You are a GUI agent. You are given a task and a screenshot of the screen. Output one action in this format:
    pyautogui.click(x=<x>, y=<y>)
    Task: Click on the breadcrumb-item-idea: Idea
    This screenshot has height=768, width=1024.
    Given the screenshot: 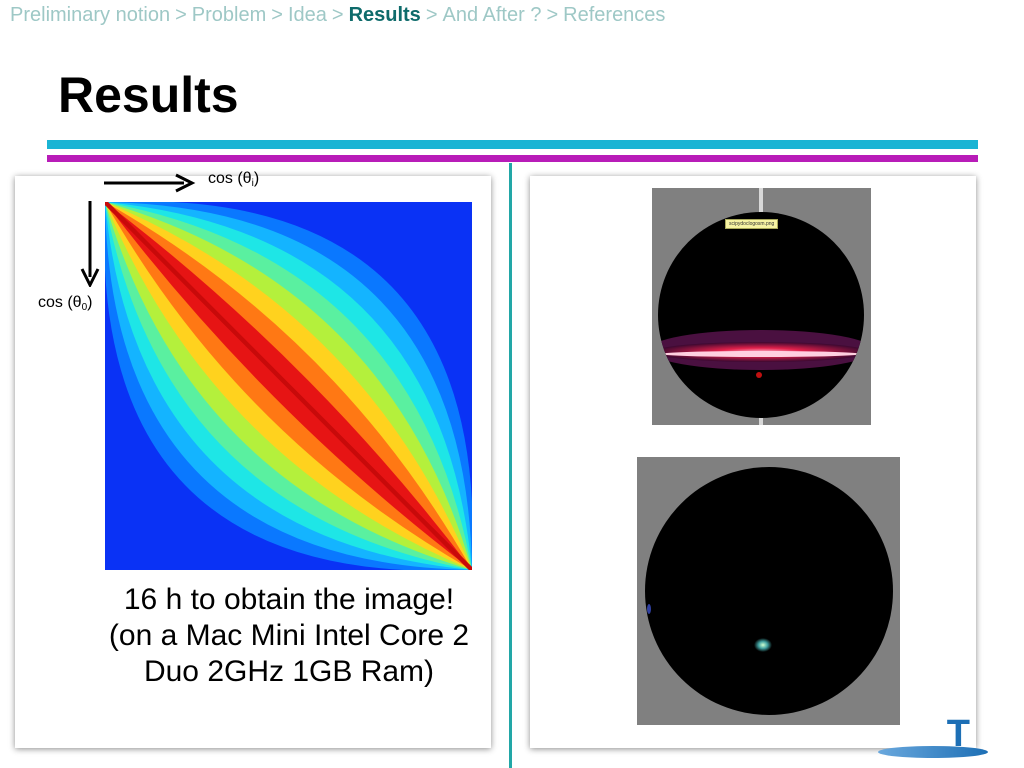 What is the action you would take?
    pyautogui.click(x=307, y=15)
    